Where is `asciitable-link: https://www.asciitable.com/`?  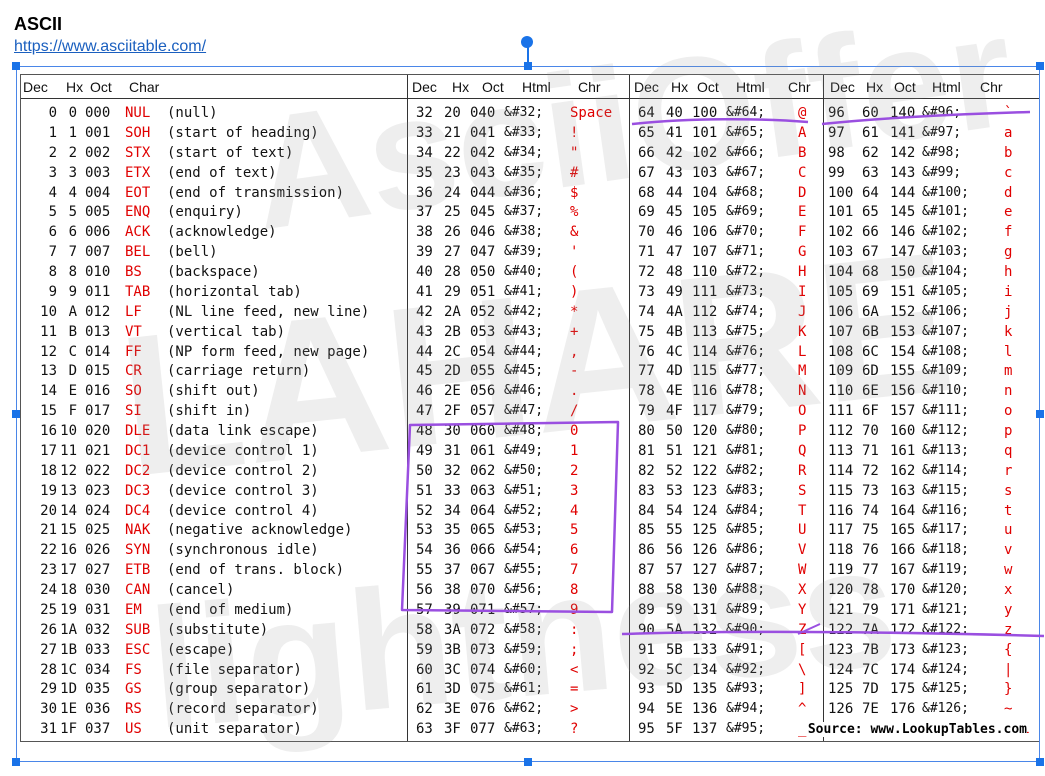
asciitable-link: https://www.asciitable.com/ is located at coordinates (110, 47).